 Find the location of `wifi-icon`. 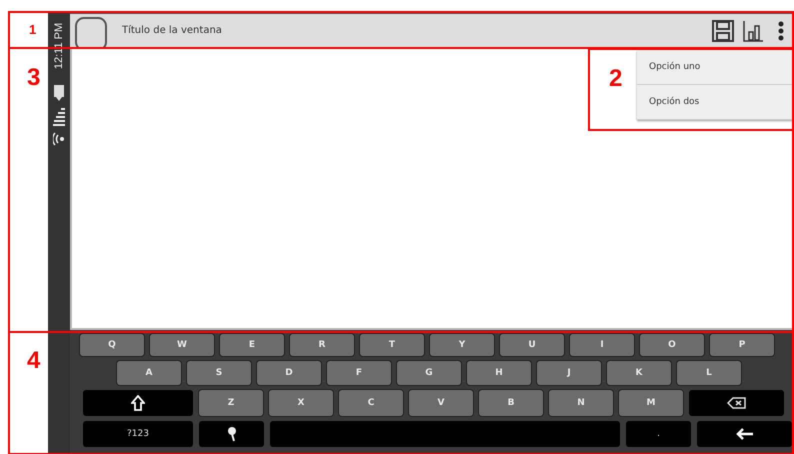

wifi-icon is located at coordinates (59, 139).